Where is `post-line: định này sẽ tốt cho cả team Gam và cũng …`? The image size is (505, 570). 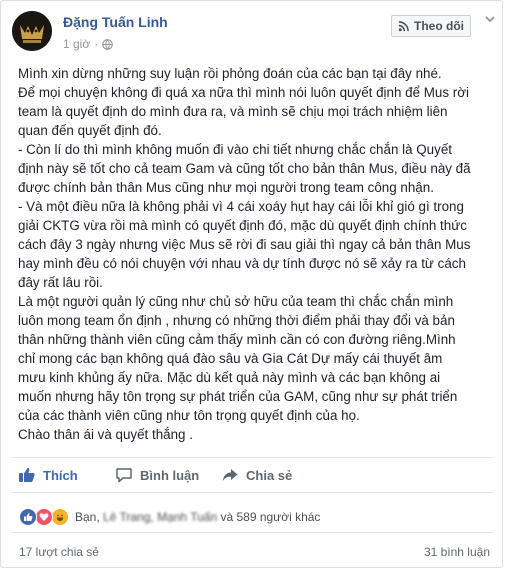
post-line: định này sẽ tốt cho cả team Gam và cũng … is located at coordinates (244, 168).